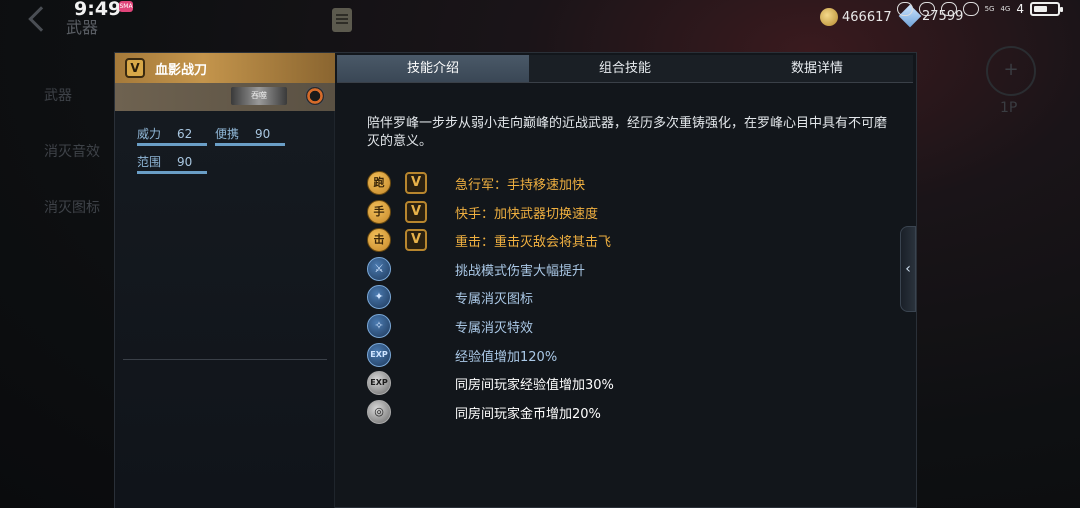 This screenshot has width=1080, height=508. What do you see at coordinates (379, 354) in the screenshot?
I see `exp-icon: EXP` at bounding box center [379, 354].